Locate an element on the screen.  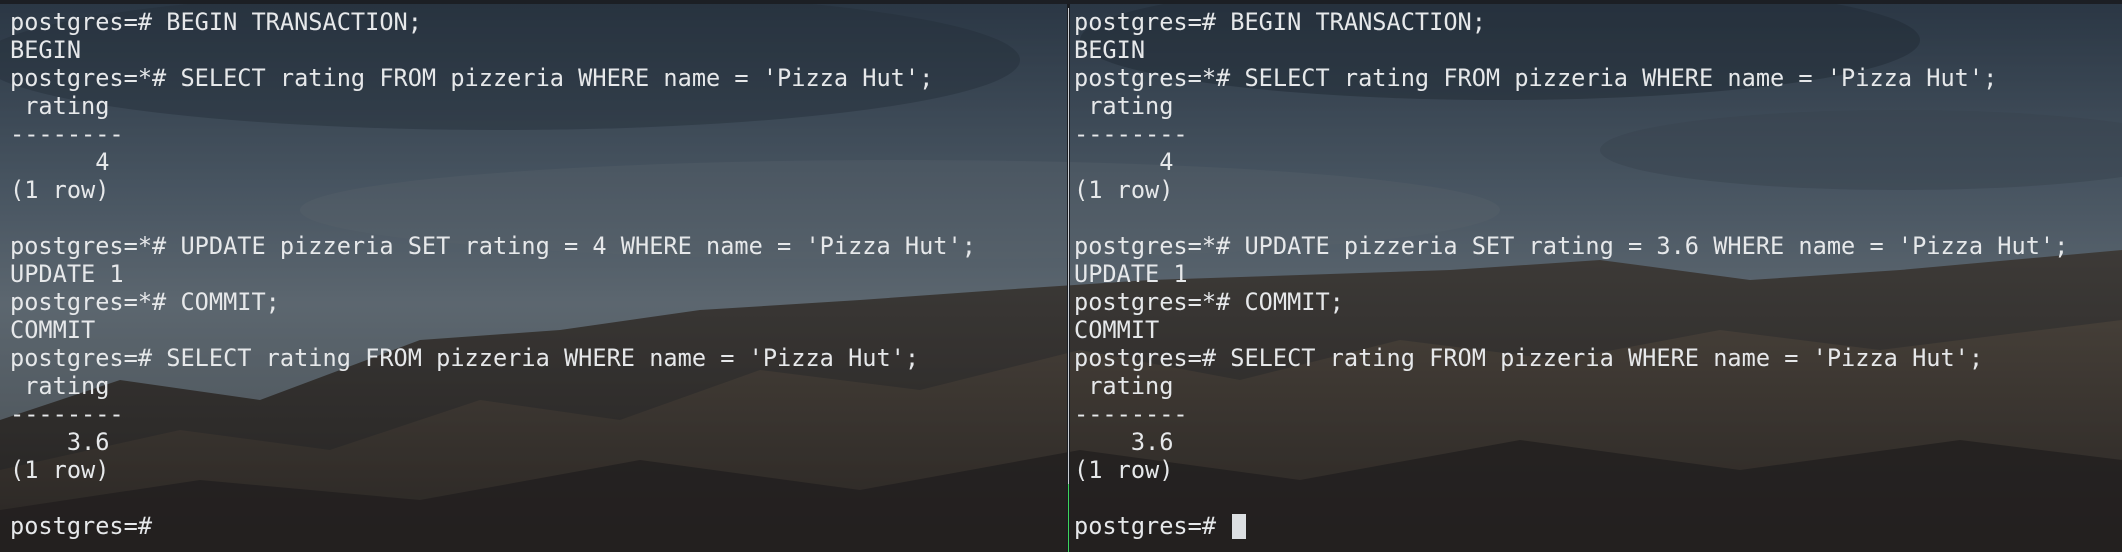
pane-divider-line is located at coordinates (1068, 278).